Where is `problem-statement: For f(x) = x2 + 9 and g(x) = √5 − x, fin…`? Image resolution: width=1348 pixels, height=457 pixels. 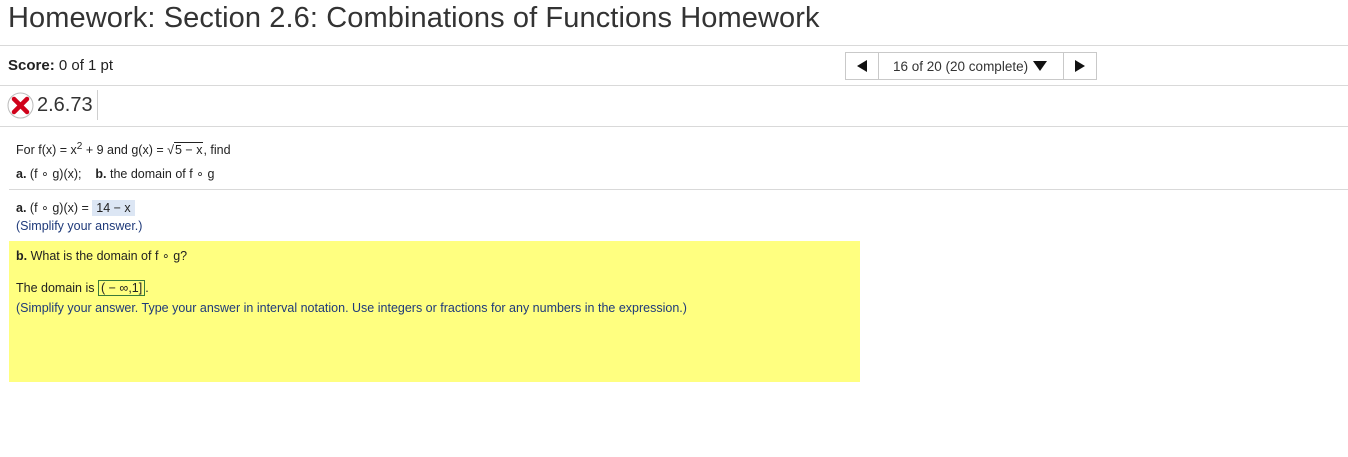
problem-statement: For f(x) = x2 + 9 and g(x) = √5 − x, fin… is located at coordinates (123, 149).